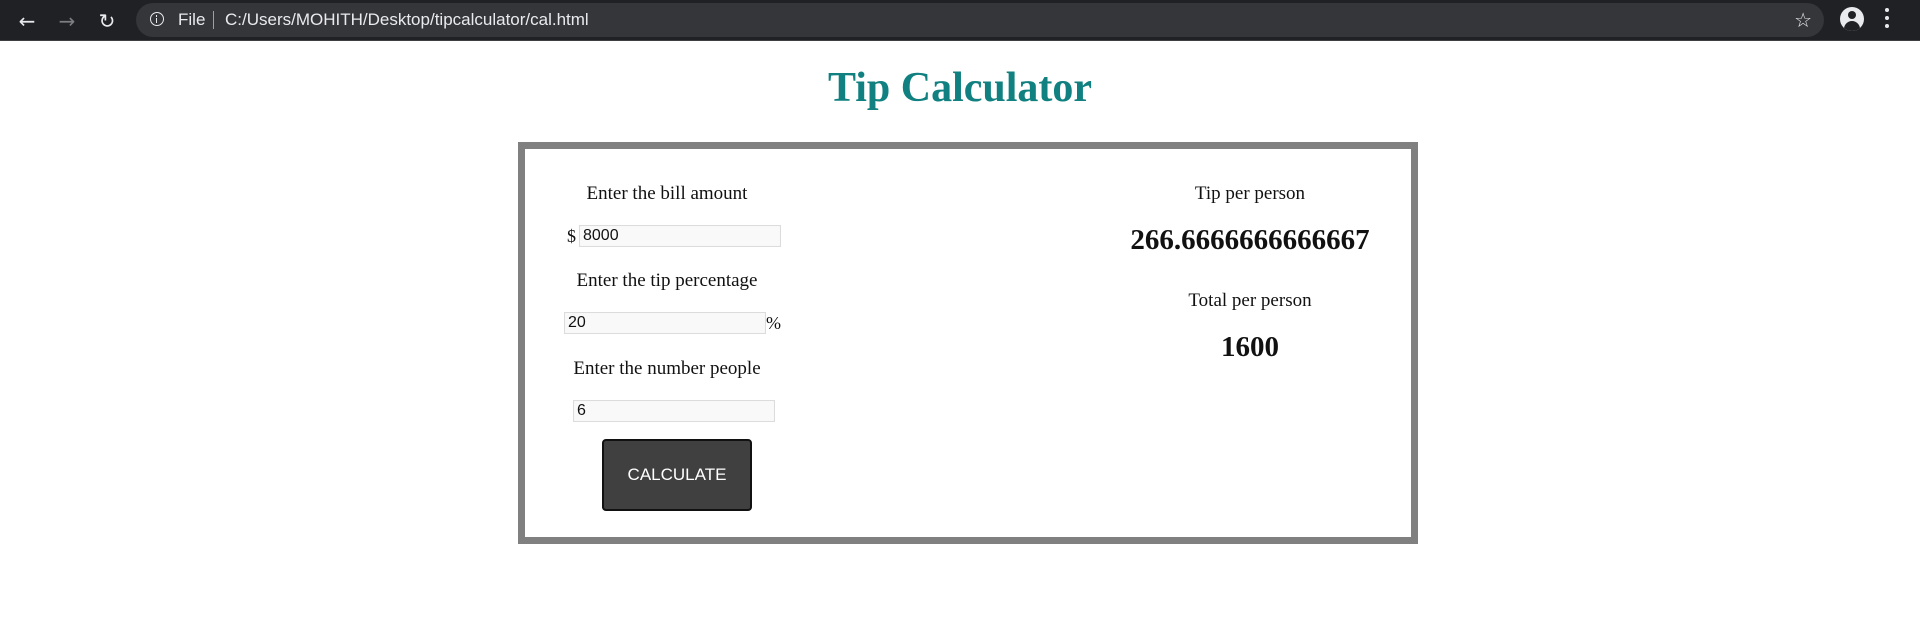 This screenshot has height=639, width=1920. I want to click on page-title: Tip Calculator, so click(960, 88).